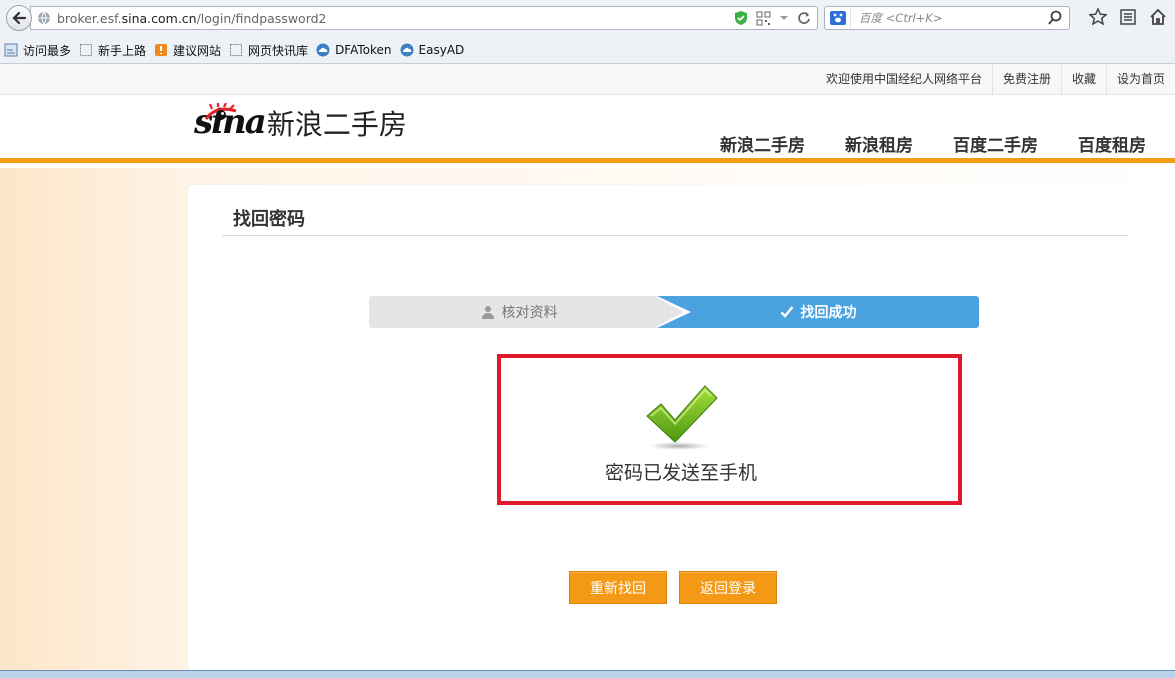 This screenshot has width=1175, height=678. What do you see at coordinates (763, 18) in the screenshot?
I see `qr-code-icon` at bounding box center [763, 18].